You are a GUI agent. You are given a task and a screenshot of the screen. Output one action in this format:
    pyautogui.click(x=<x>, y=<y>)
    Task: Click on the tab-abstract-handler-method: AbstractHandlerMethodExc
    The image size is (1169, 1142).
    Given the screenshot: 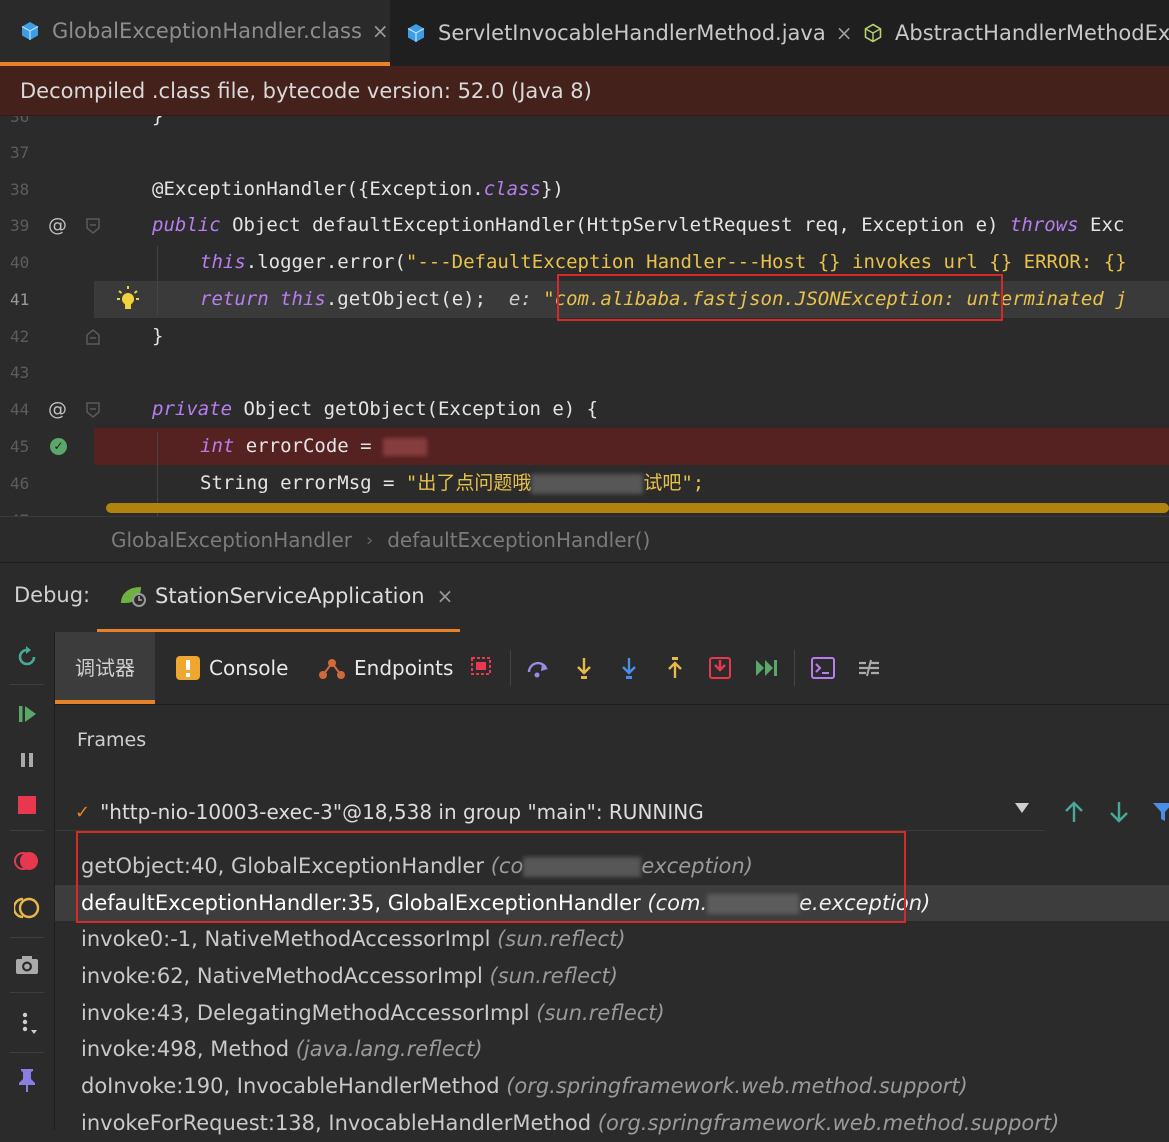 What is the action you would take?
    pyautogui.click(x=1016, y=33)
    